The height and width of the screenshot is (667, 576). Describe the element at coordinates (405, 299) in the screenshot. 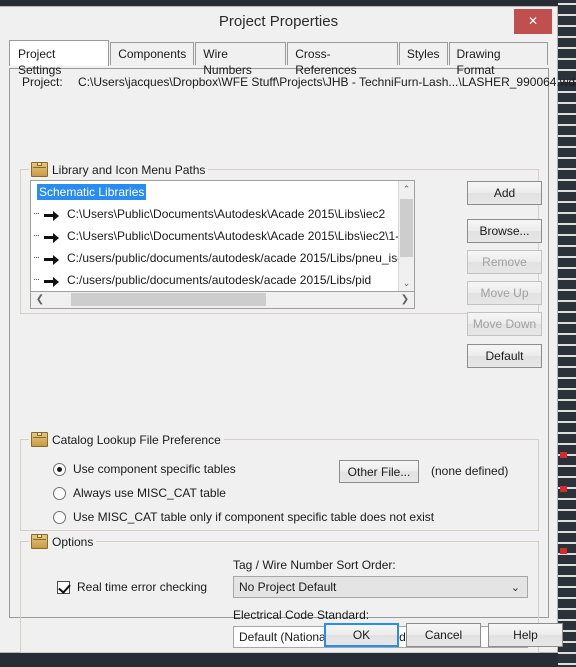

I see `scroll-right-icon: ❯` at that location.